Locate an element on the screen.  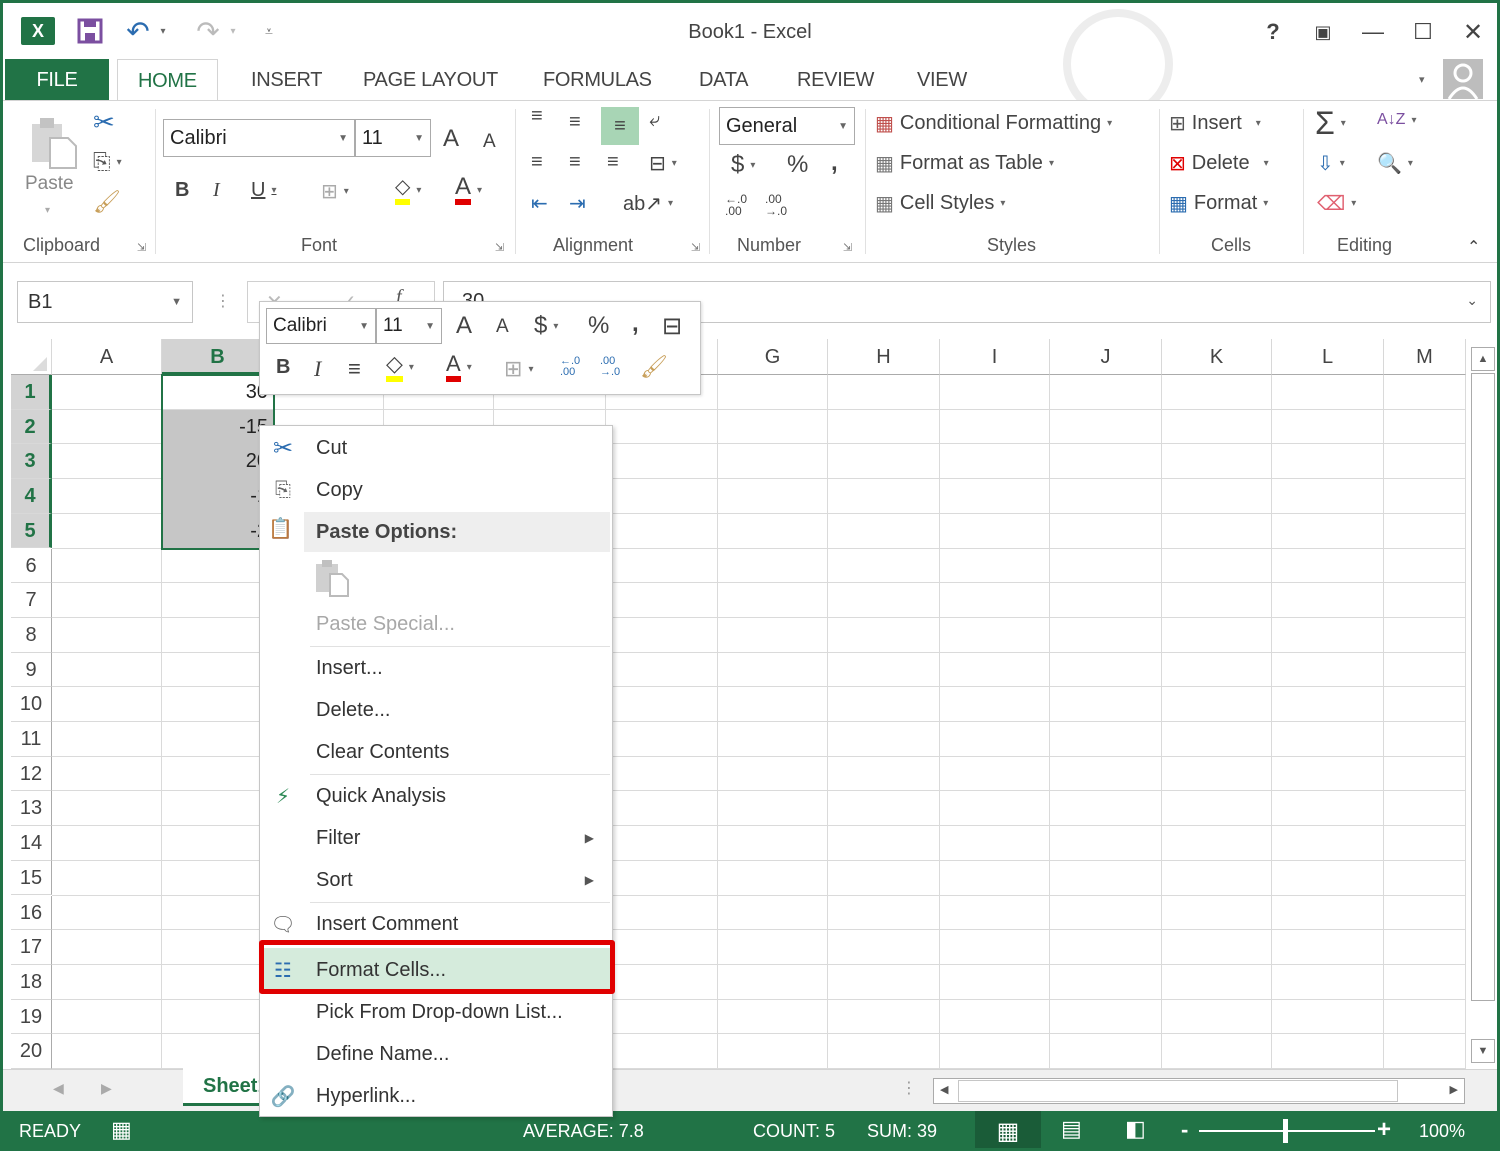
format-painter-icon: 🖌 is located at coordinates (107, 202).